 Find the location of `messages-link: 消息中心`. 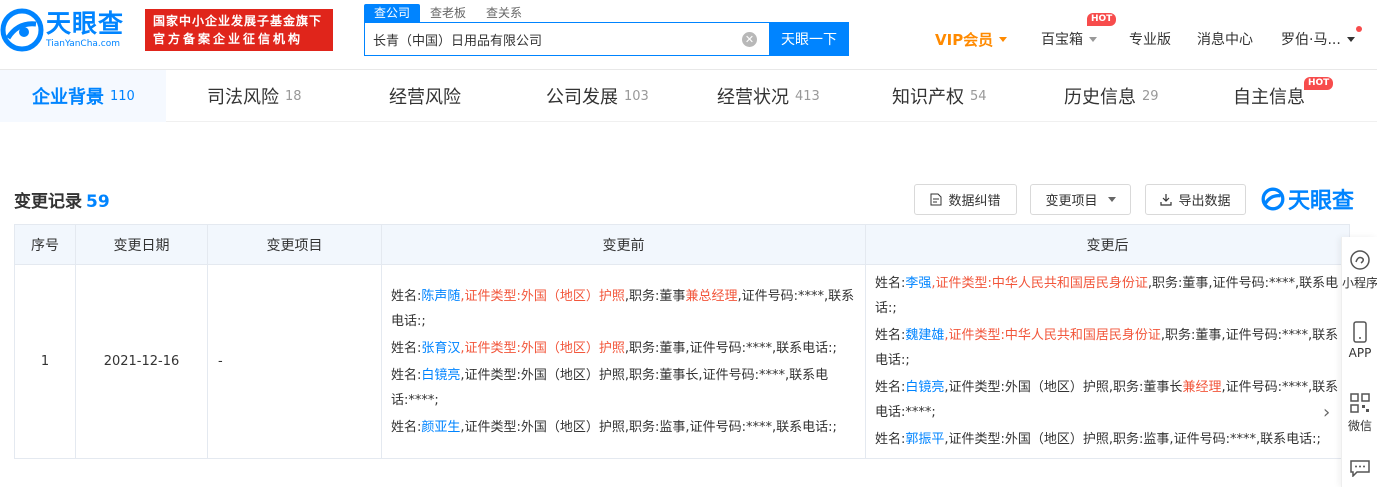

messages-link: 消息中心 is located at coordinates (1225, 39).